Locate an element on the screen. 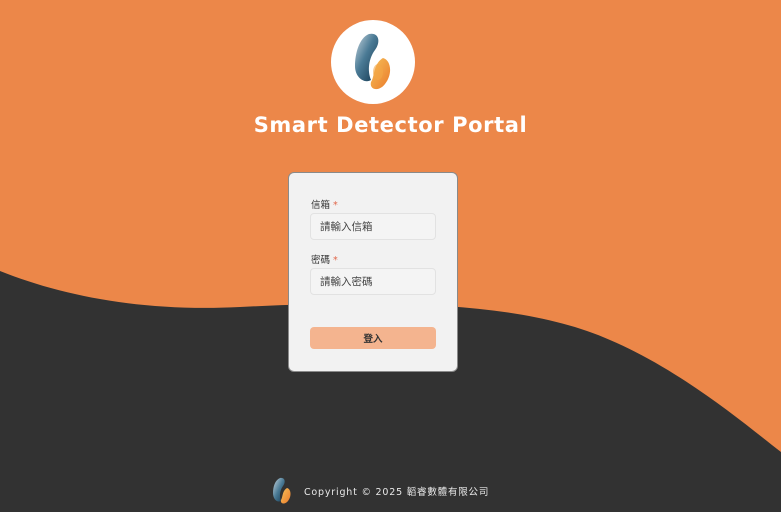 This screenshot has height=512, width=781. email-label: 信箱 * is located at coordinates (324, 204).